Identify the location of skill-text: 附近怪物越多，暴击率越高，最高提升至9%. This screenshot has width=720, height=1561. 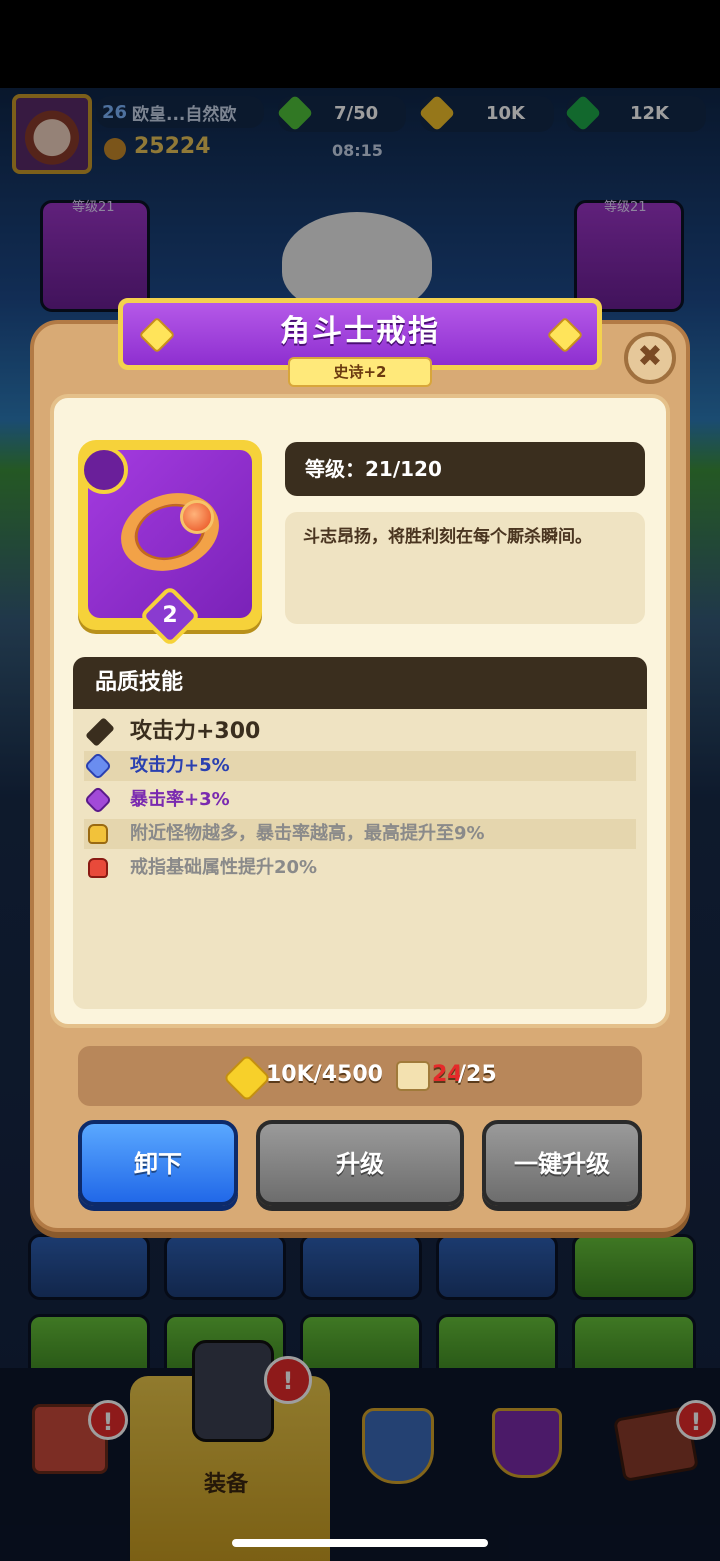
(307, 833).